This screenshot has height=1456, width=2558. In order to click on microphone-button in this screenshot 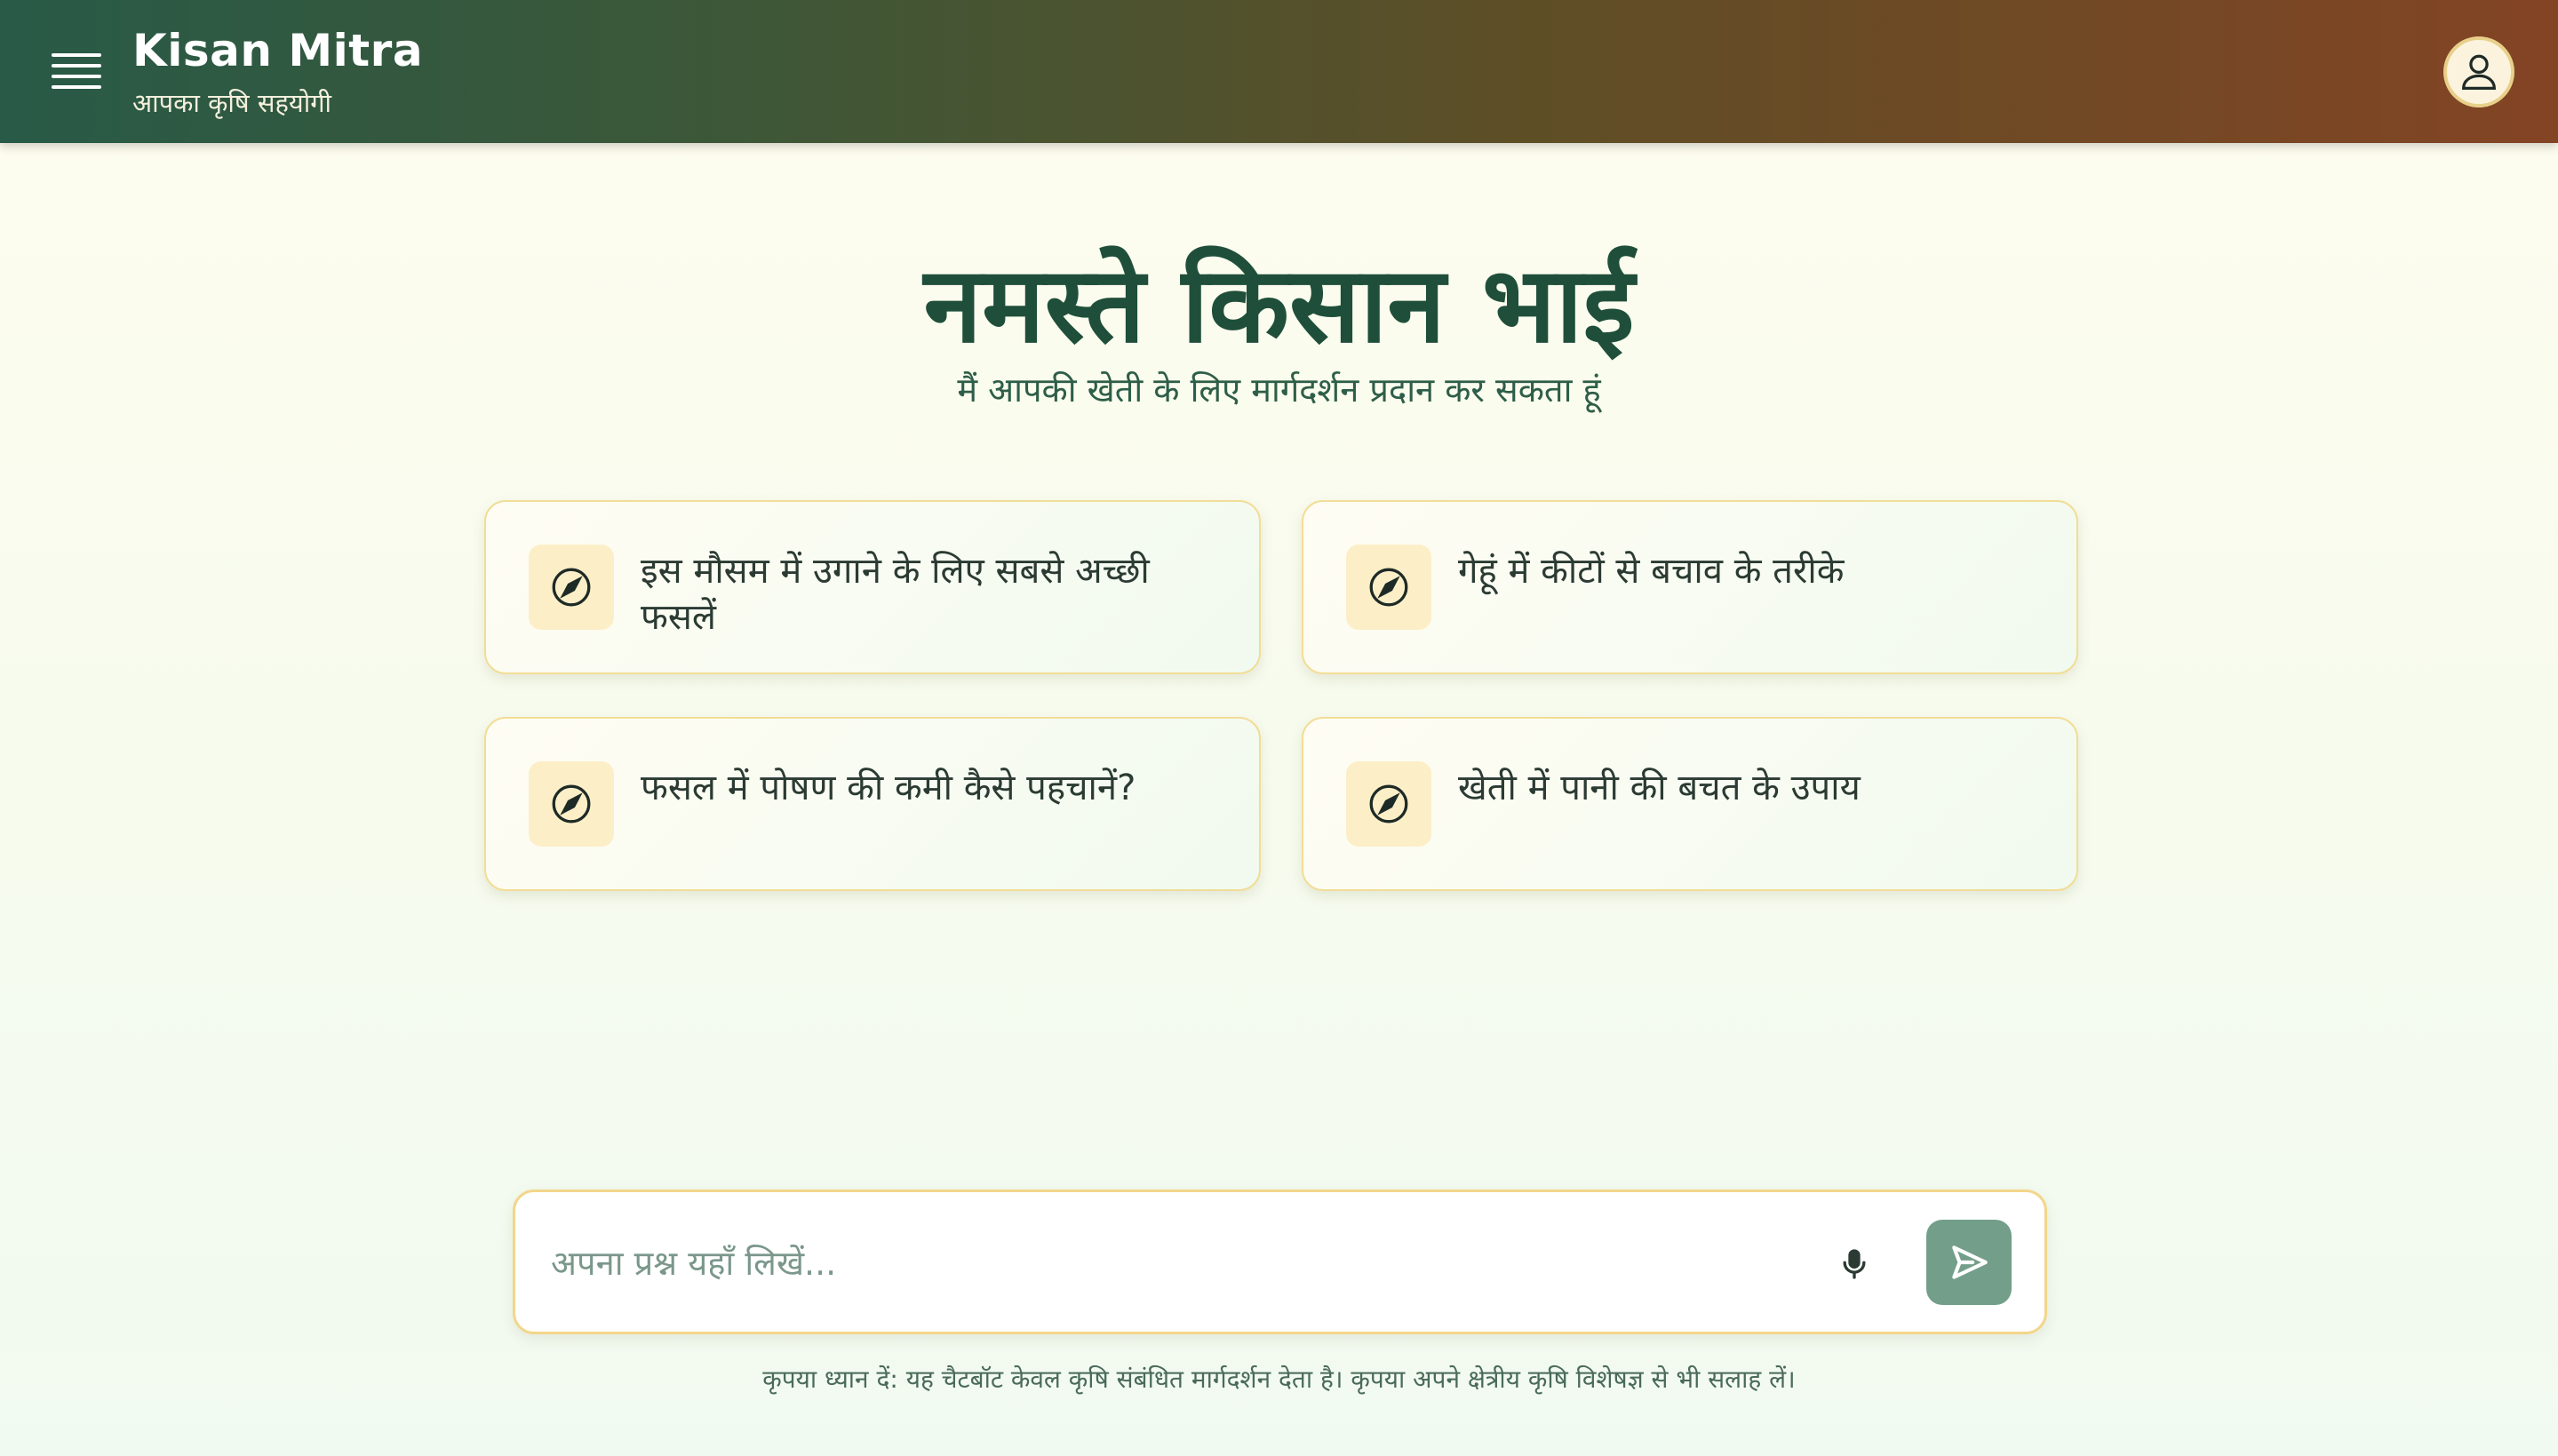, I will do `click(1854, 1264)`.